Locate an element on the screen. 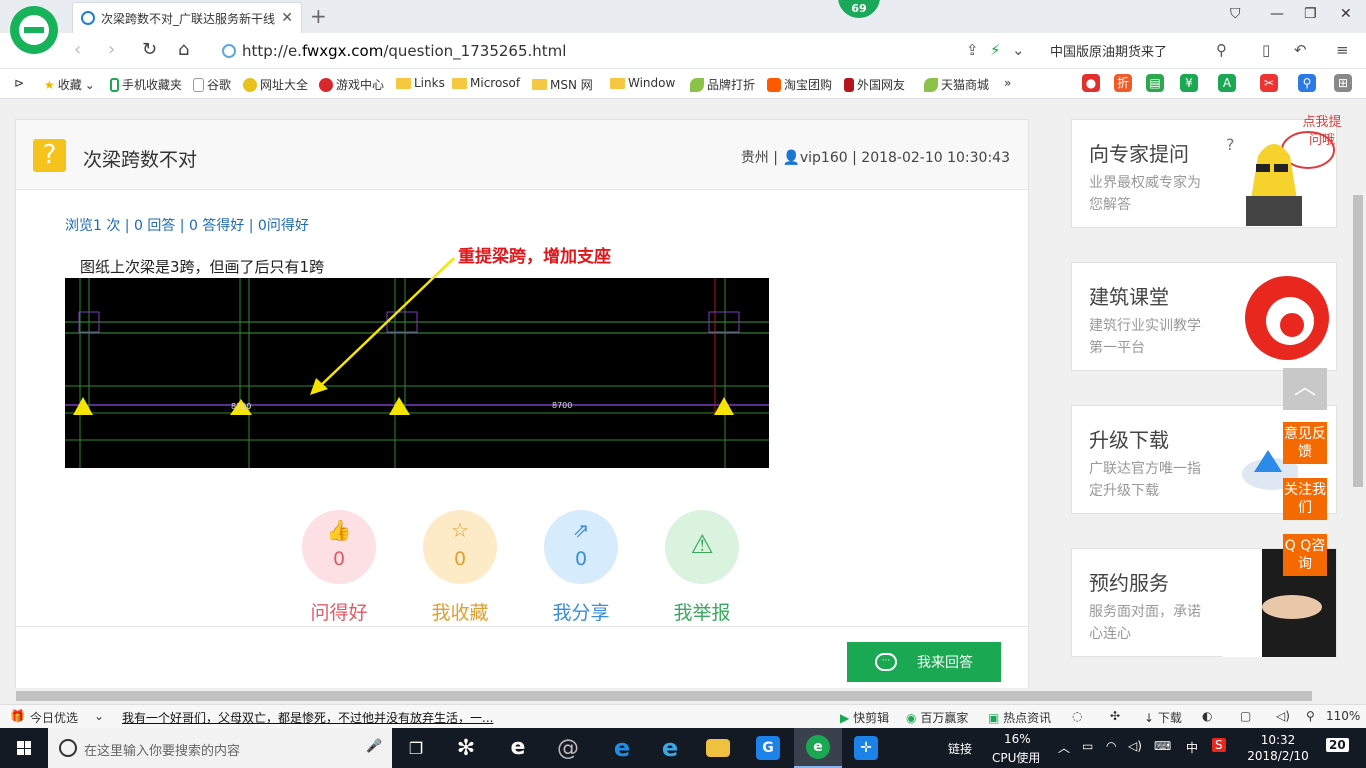  taskbar-app-glodon: G is located at coordinates (768, 748).